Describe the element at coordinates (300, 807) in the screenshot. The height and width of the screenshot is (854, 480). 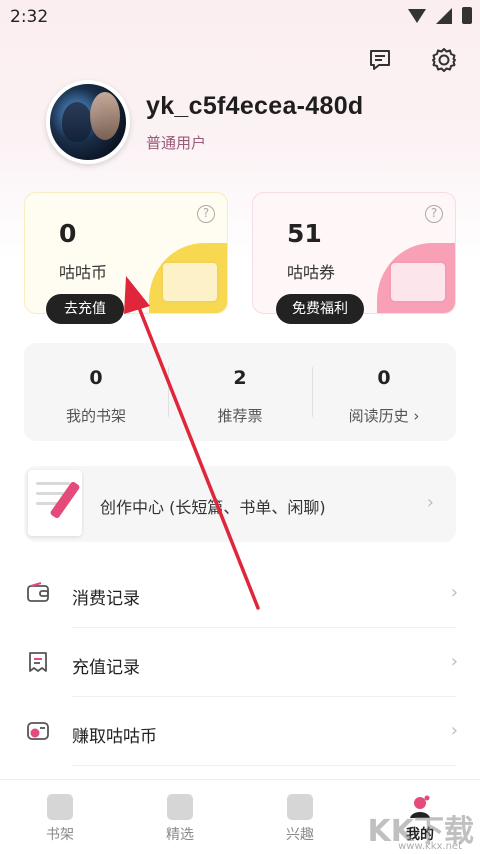
I see `interest-icon` at that location.